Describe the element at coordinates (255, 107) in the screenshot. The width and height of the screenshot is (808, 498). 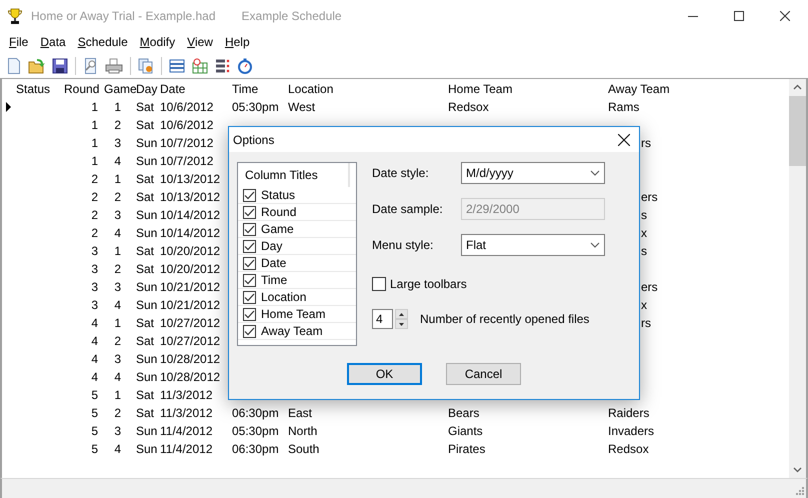
I see `table-cell: 05:30pm` at that location.